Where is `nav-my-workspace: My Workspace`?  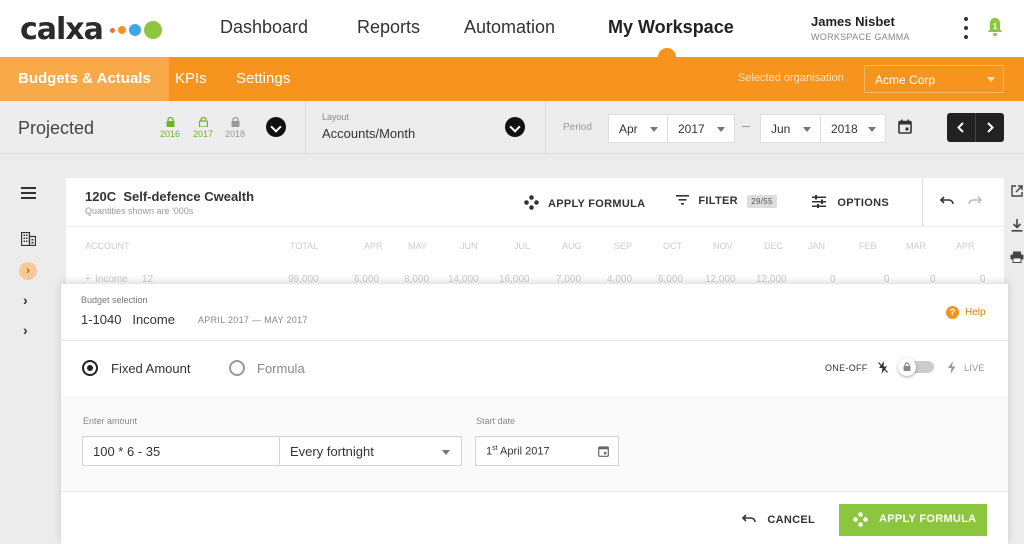
nav-my-workspace: My Workspace is located at coordinates (671, 27).